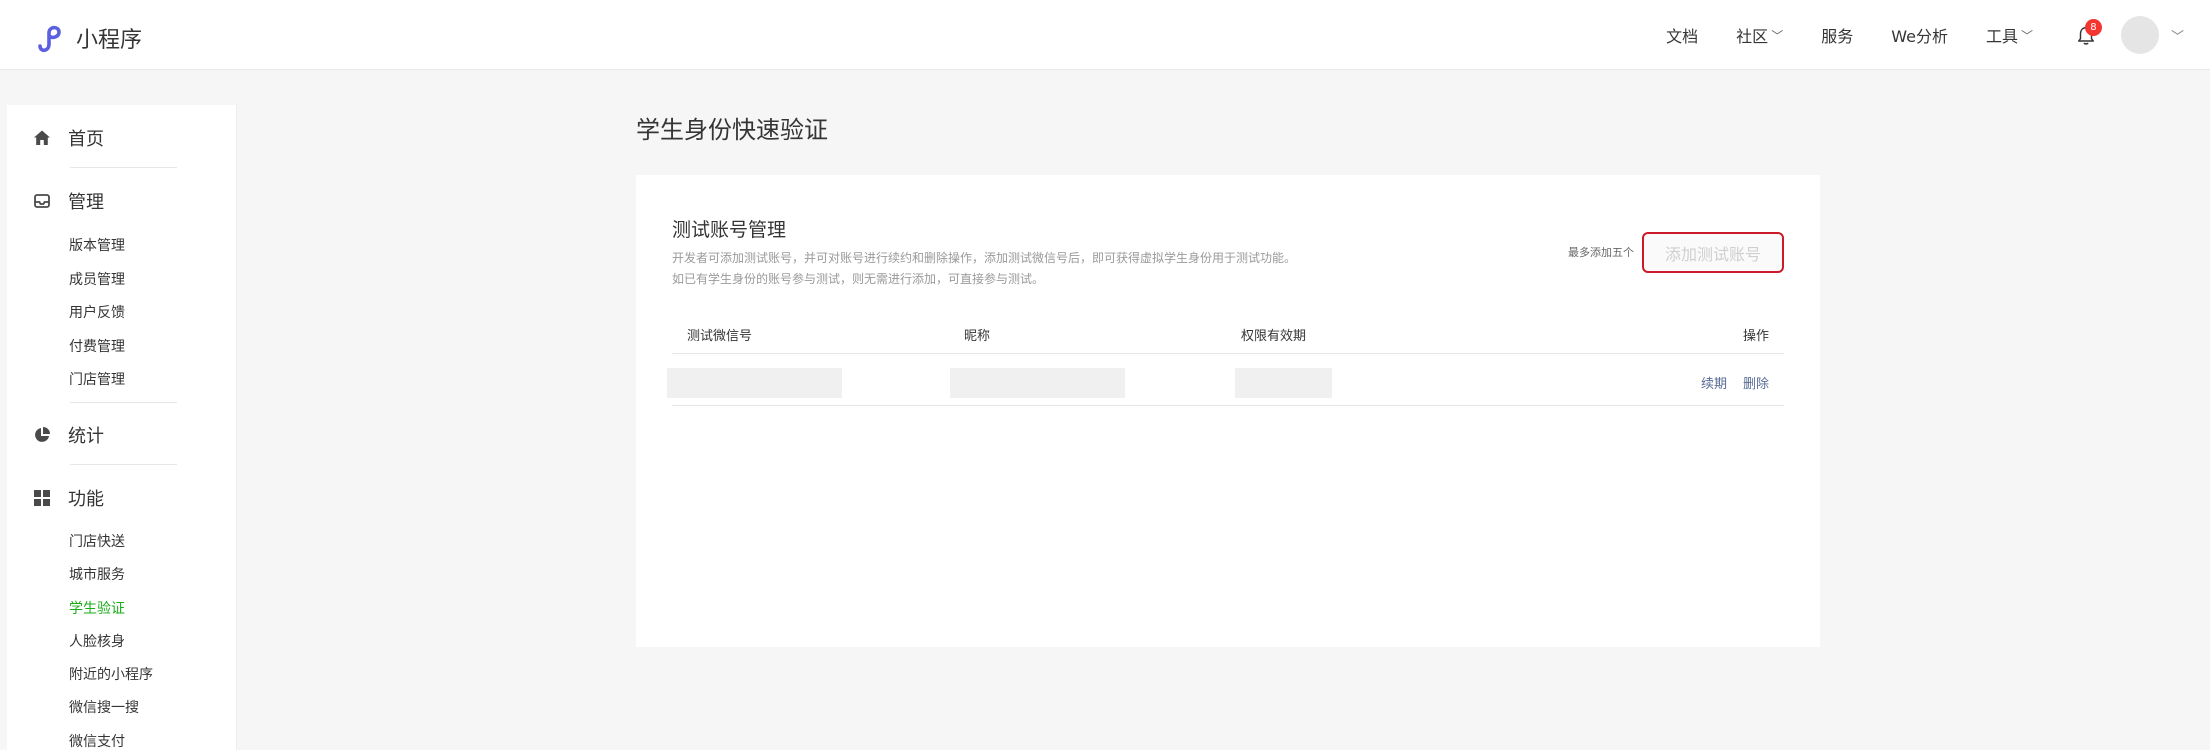 This screenshot has height=750, width=2210. I want to click on card-description: 如已有学生身份的账号参与测试，则无需进行添加，可直接参与测试。, so click(858, 279).